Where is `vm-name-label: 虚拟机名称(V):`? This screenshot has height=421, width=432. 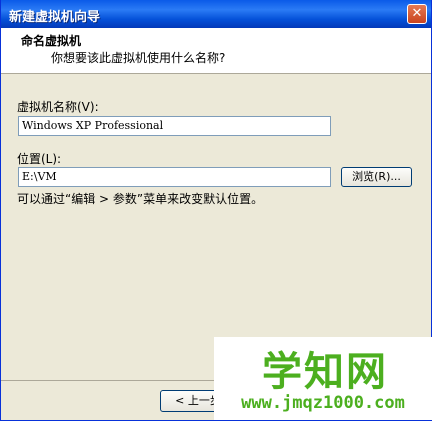 vm-name-label: 虚拟机名称(V): is located at coordinates (58, 107).